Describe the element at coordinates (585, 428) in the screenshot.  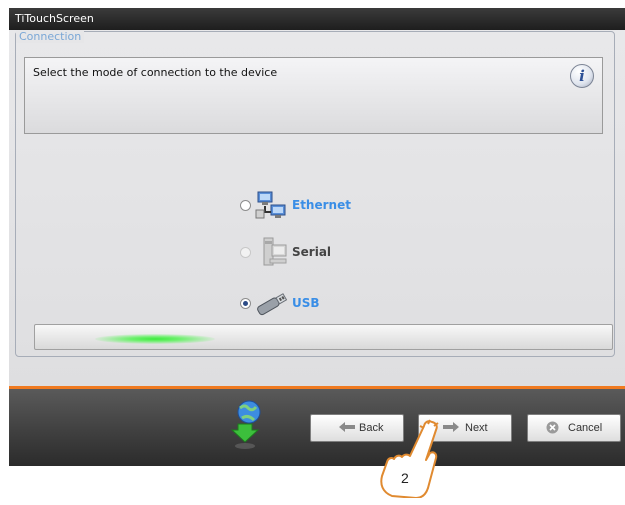
I see `cancel-button-label: Cancel` at that location.